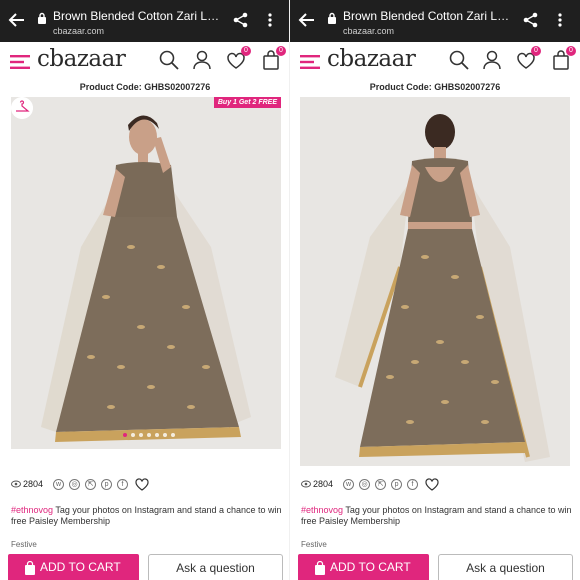 The width and height of the screenshot is (580, 580). What do you see at coordinates (247, 102) in the screenshot?
I see `offer-tag: Buy 1 Get 2 FREE` at bounding box center [247, 102].